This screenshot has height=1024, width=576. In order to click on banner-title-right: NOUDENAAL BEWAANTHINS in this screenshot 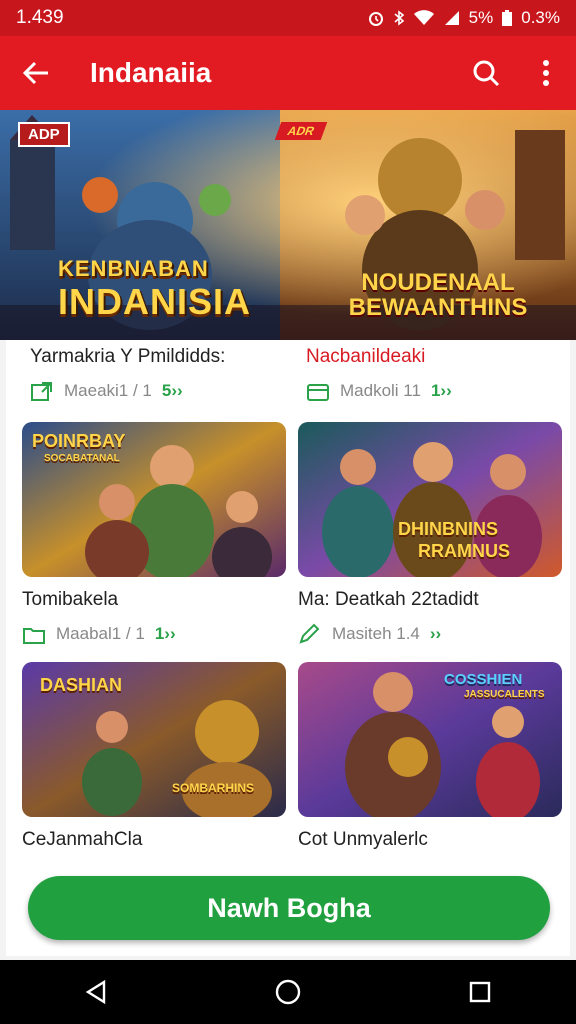, I will do `click(438, 295)`.